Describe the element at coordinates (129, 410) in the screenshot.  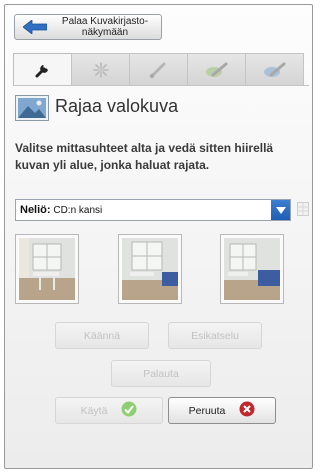
I see `checkmark-icon` at that location.